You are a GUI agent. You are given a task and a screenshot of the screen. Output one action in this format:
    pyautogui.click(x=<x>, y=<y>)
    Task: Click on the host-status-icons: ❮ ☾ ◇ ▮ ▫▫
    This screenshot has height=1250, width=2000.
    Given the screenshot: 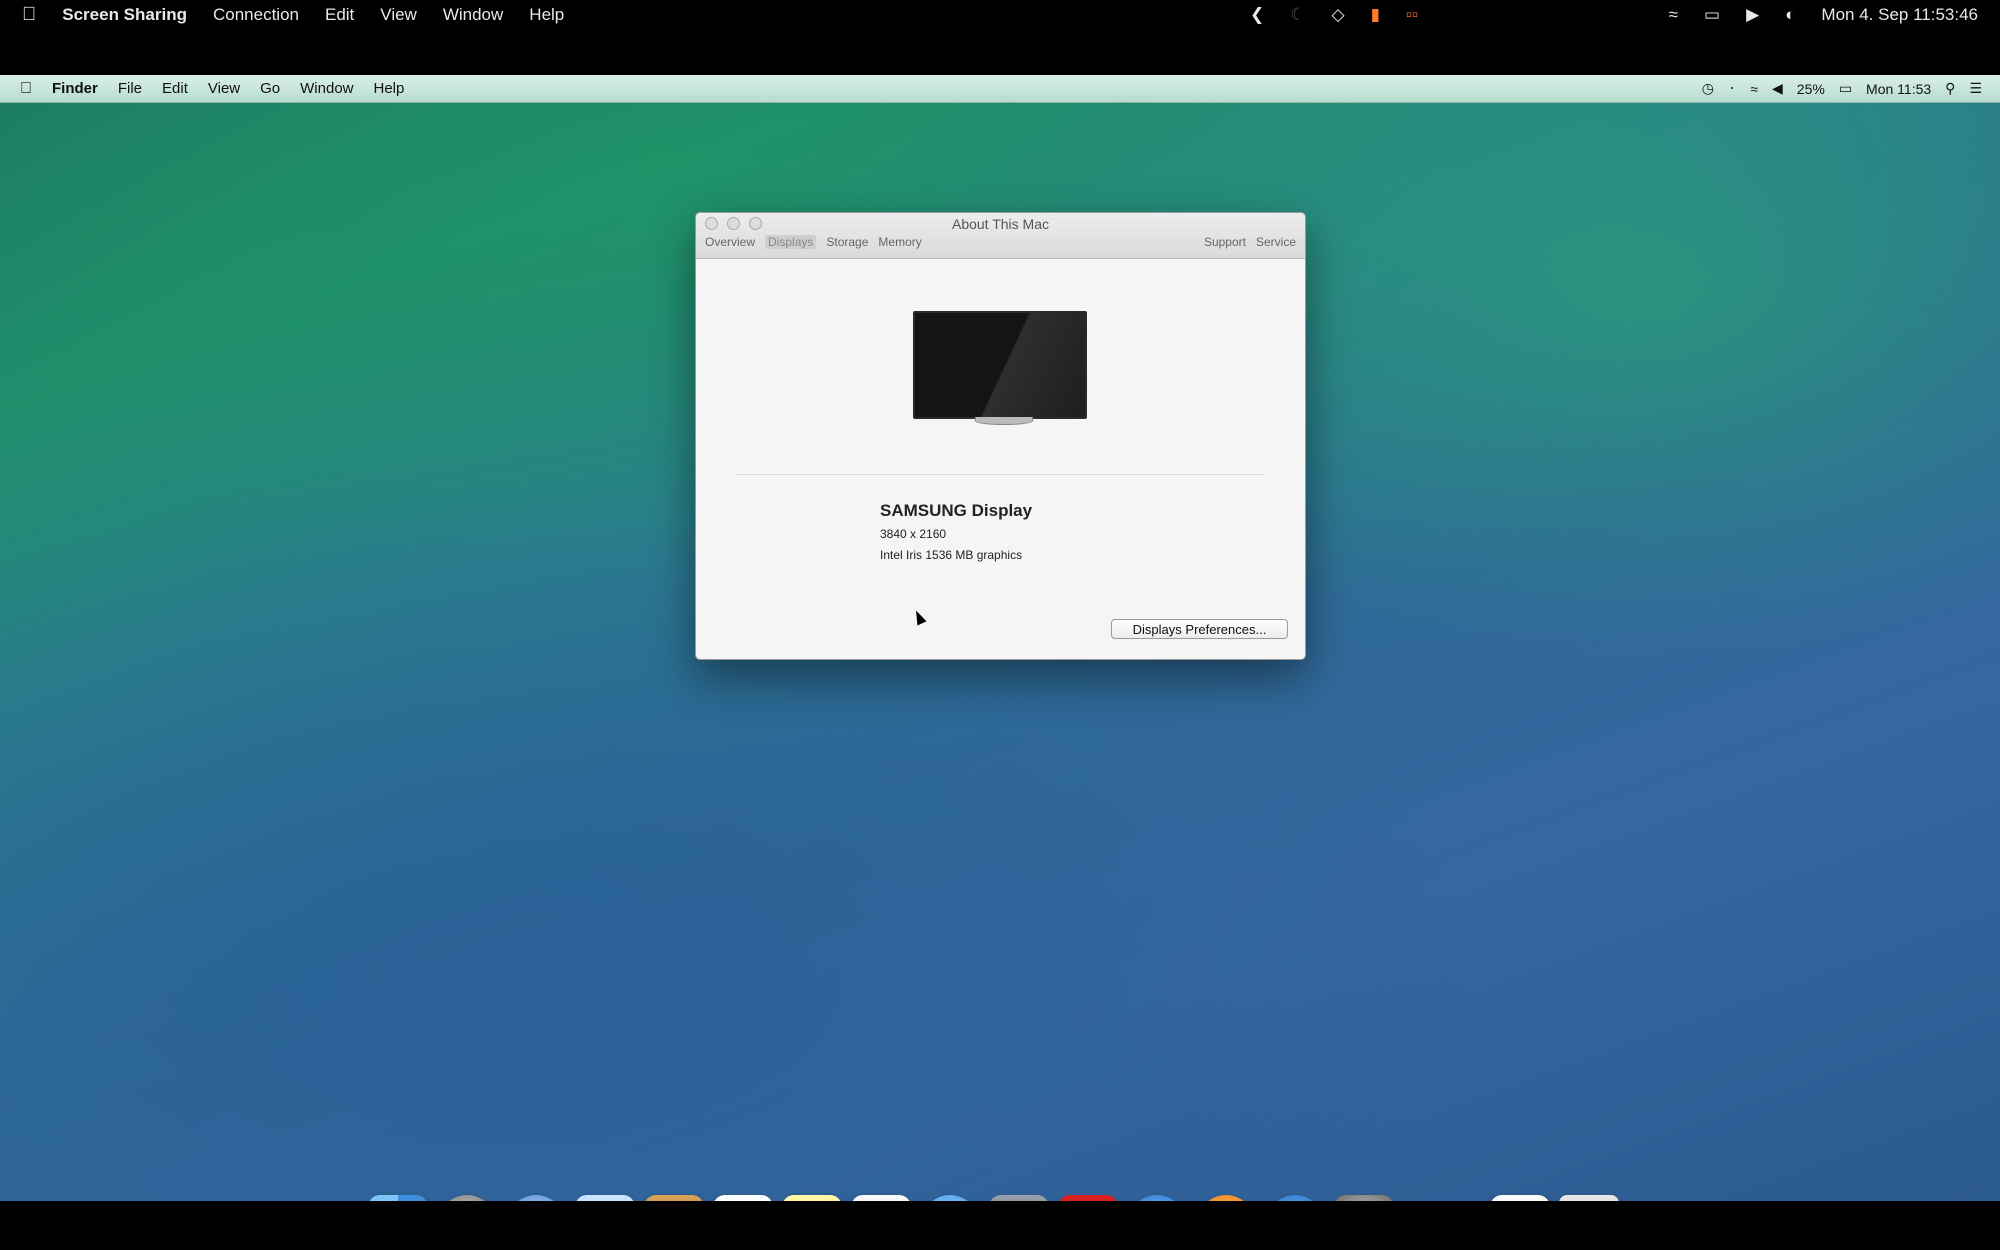 What is the action you would take?
    pyautogui.click(x=1334, y=15)
    